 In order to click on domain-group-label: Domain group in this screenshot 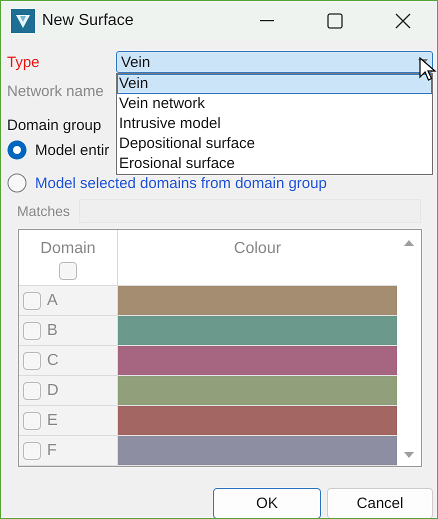, I will do `click(54, 125)`.